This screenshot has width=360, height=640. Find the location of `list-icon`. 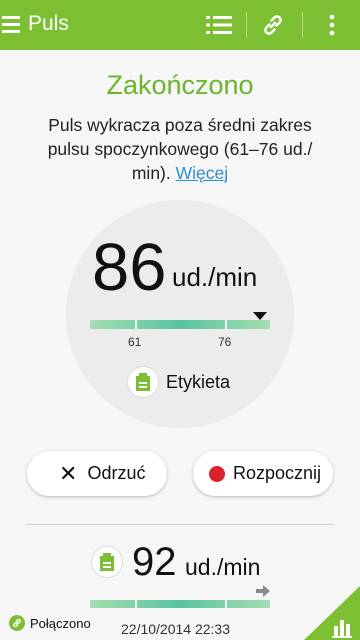

list-icon is located at coordinates (219, 25).